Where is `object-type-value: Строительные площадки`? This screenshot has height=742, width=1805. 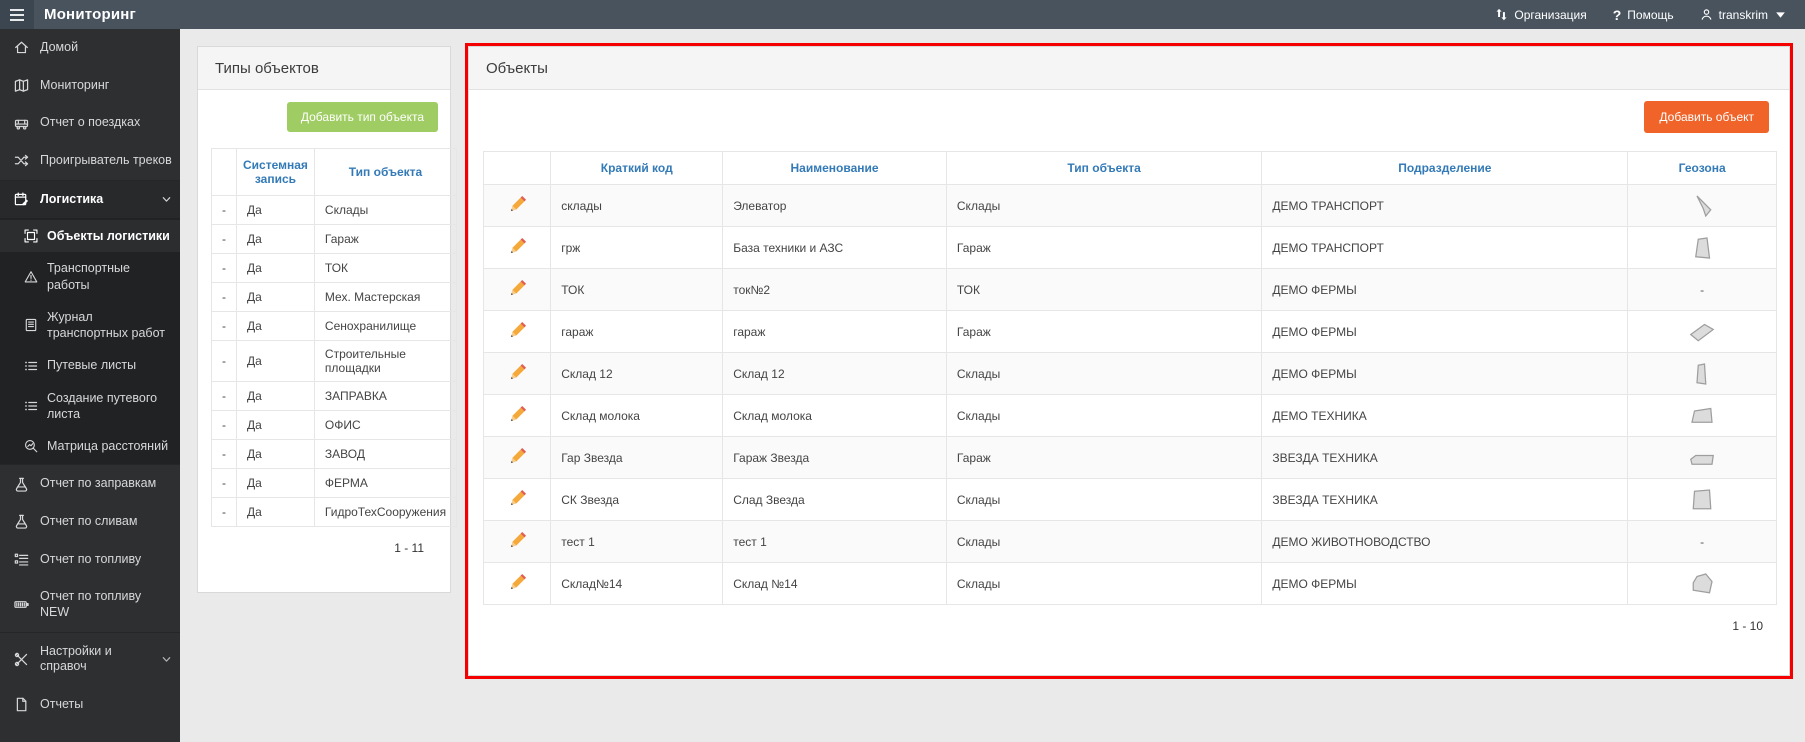
object-type-value: Строительные площадки is located at coordinates (385, 361).